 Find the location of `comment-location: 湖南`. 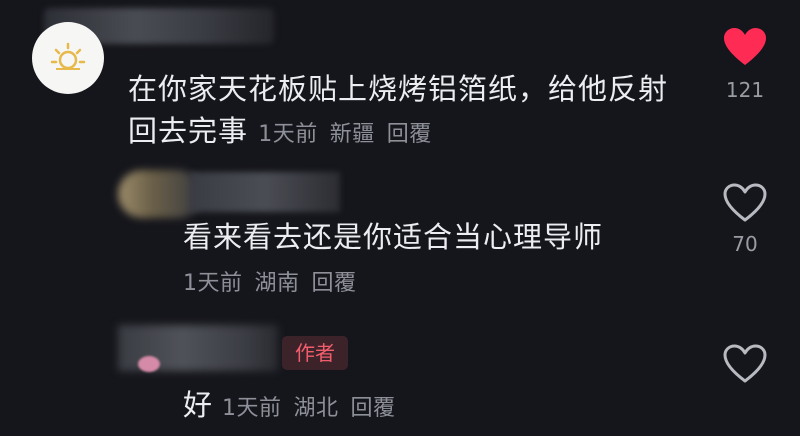

comment-location: 湖南 is located at coordinates (277, 283).